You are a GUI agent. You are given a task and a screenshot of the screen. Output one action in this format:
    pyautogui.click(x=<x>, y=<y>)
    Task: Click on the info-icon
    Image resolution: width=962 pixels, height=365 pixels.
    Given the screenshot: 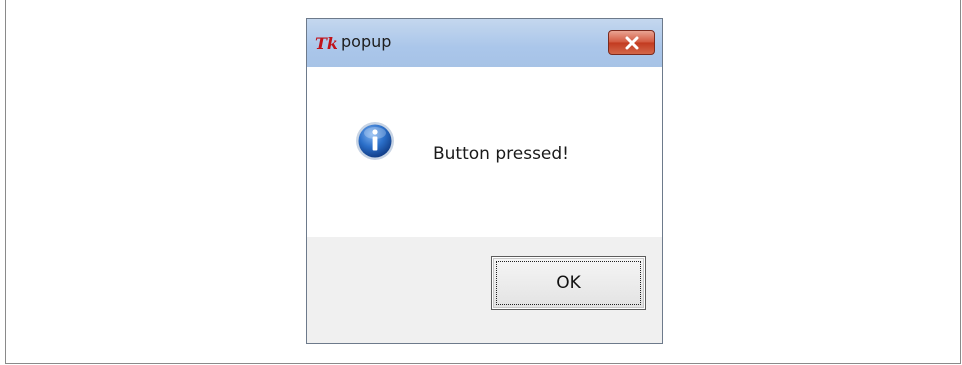 What is the action you would take?
    pyautogui.click(x=375, y=141)
    